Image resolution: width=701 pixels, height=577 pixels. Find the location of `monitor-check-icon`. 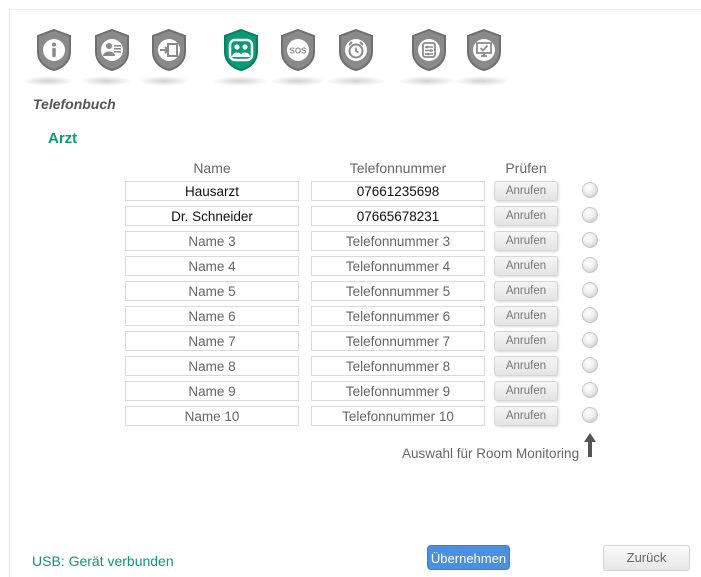

monitor-check-icon is located at coordinates (484, 50).